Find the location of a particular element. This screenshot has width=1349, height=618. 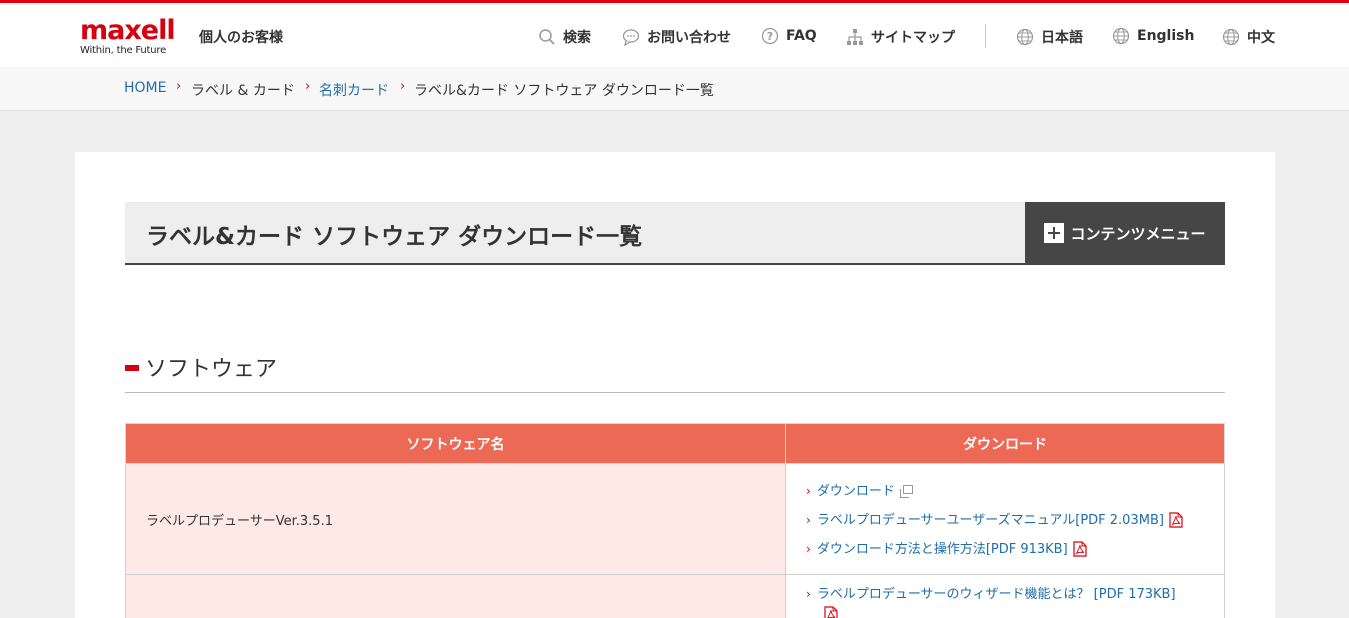

download-link-label: ダウンロード is located at coordinates (855, 491).